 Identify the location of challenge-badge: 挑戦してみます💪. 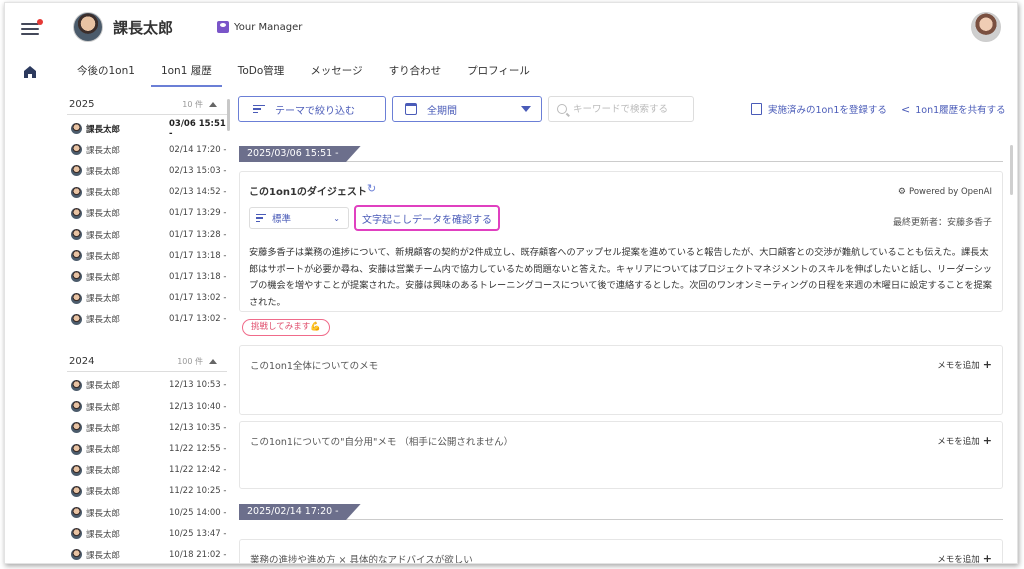
(286, 327).